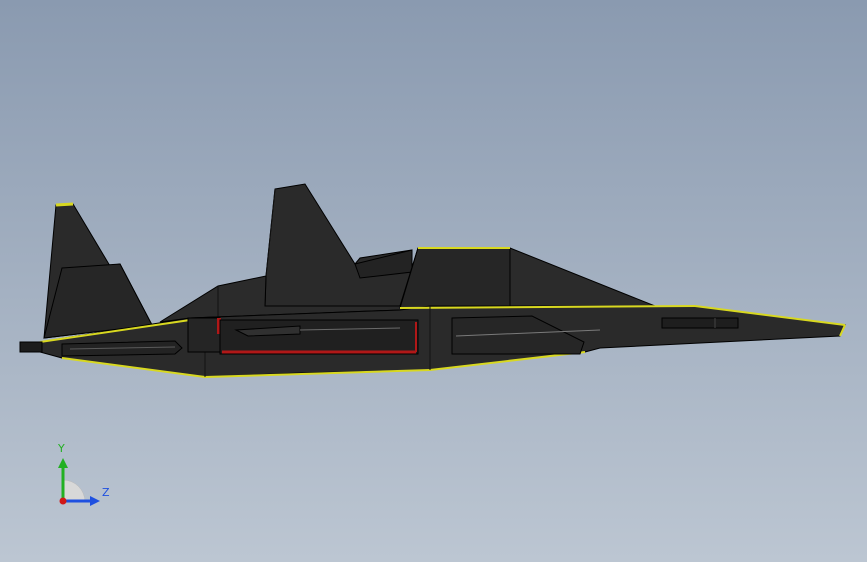 The width and height of the screenshot is (867, 562). Describe the element at coordinates (204, 335) in the screenshot. I see `air-intake` at that location.